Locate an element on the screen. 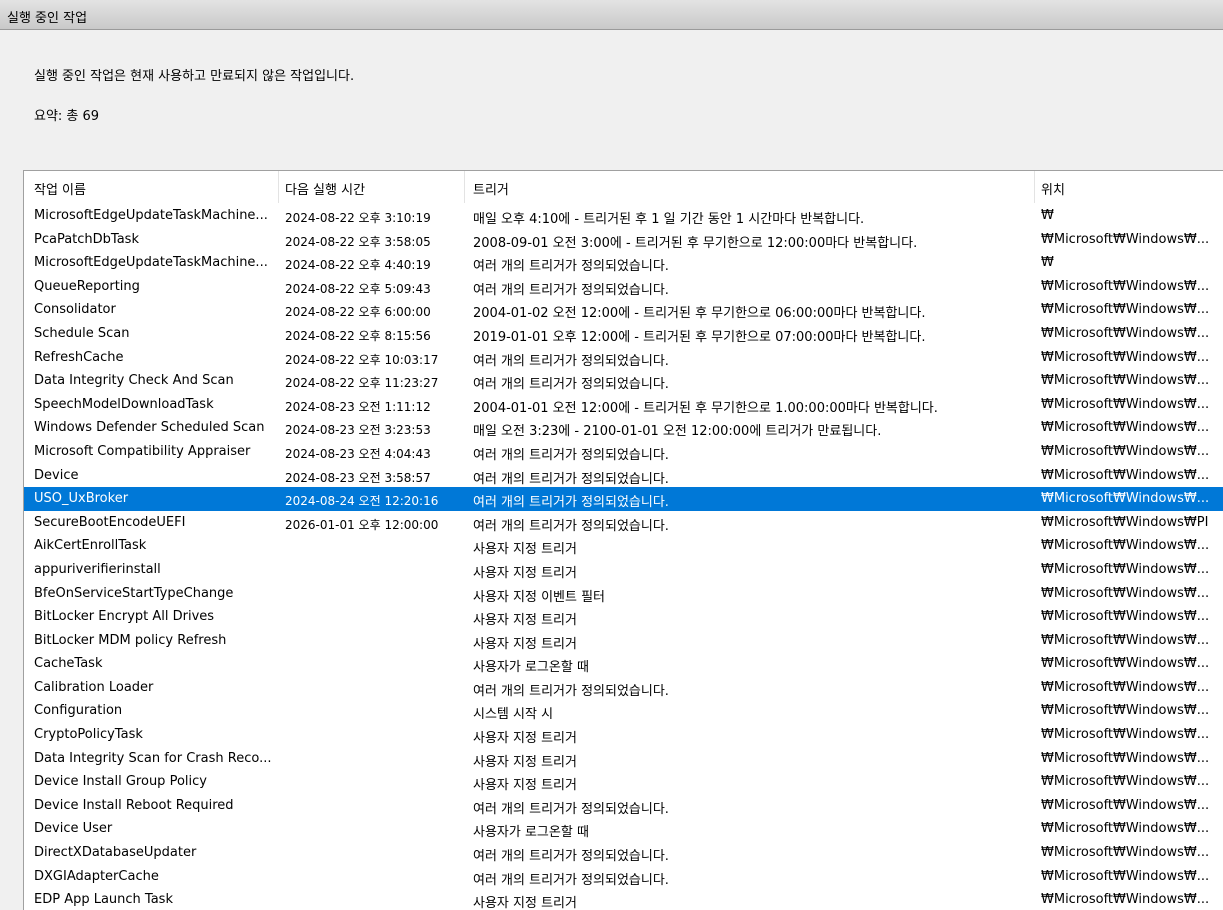 This screenshot has width=1223, height=910. location-cell: ₩Microsoft₩Windows₩PI is located at coordinates (1125, 522).